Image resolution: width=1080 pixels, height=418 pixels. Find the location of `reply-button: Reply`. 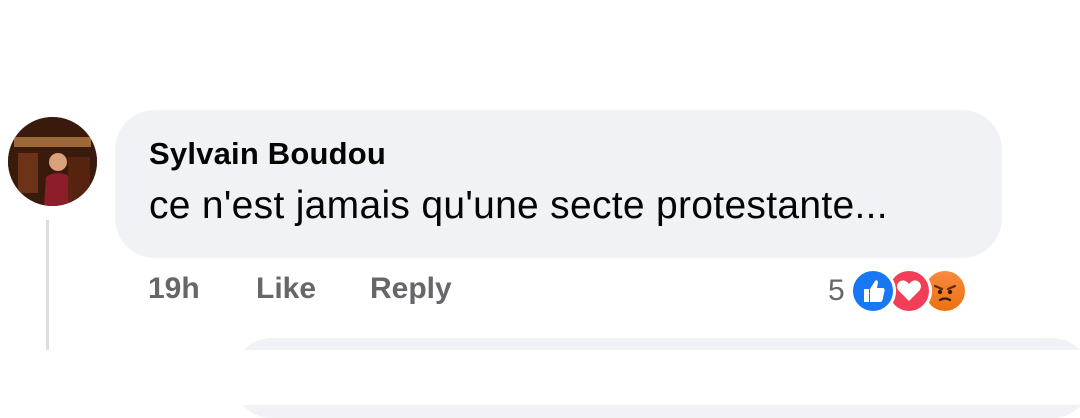

reply-button: Reply is located at coordinates (411, 289).